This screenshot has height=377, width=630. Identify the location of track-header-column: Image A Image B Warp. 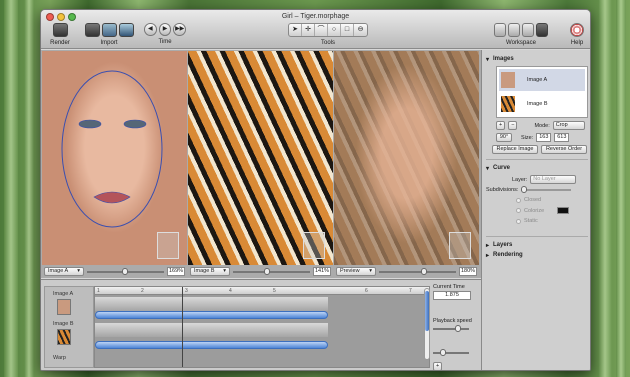
(69, 327).